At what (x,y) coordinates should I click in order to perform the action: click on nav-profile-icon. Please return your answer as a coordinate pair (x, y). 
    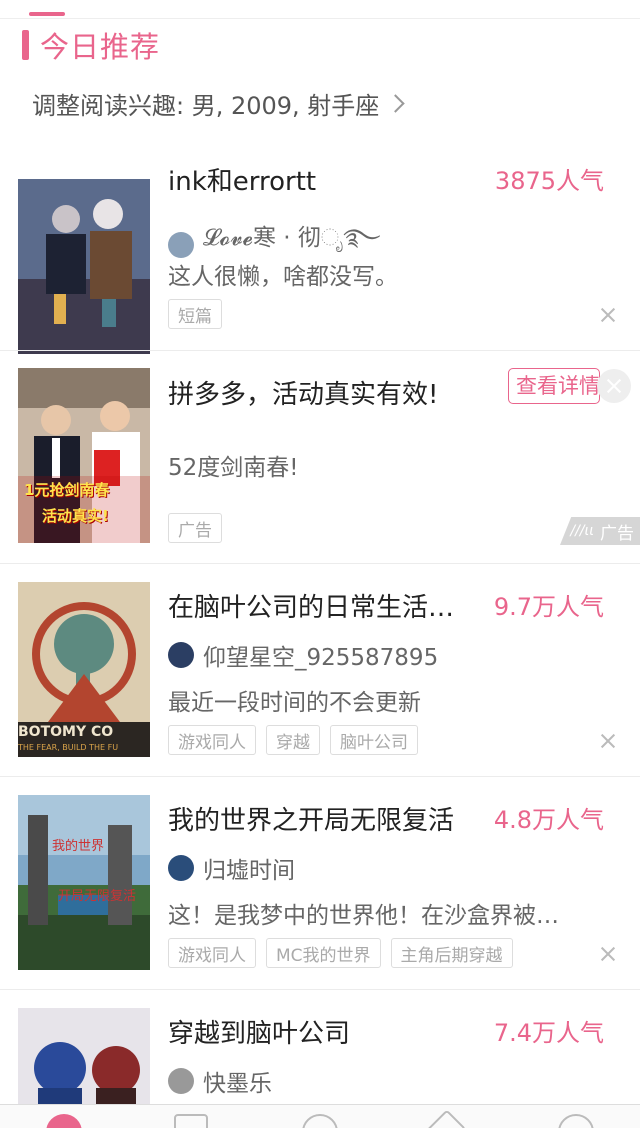
    Looking at the image, I should click on (576, 1121).